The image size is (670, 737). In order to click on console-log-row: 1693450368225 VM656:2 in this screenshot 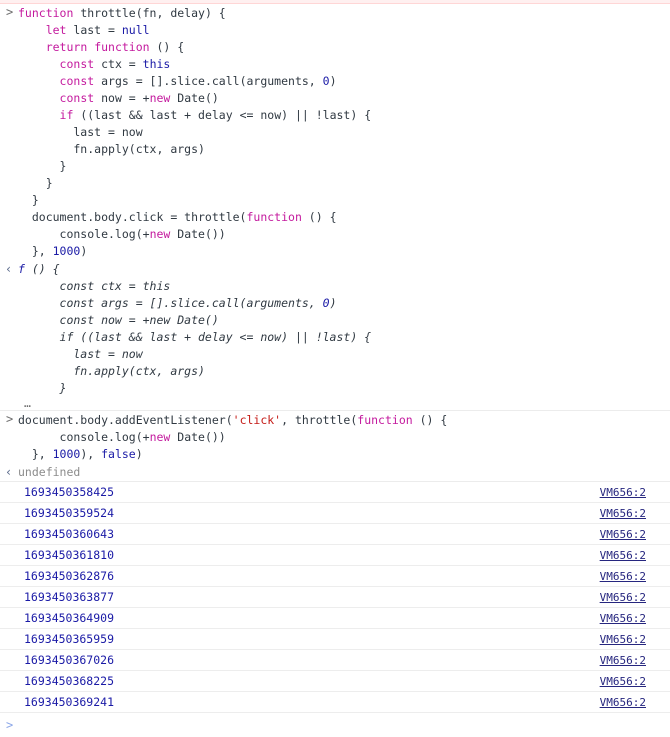, I will do `click(335, 681)`.